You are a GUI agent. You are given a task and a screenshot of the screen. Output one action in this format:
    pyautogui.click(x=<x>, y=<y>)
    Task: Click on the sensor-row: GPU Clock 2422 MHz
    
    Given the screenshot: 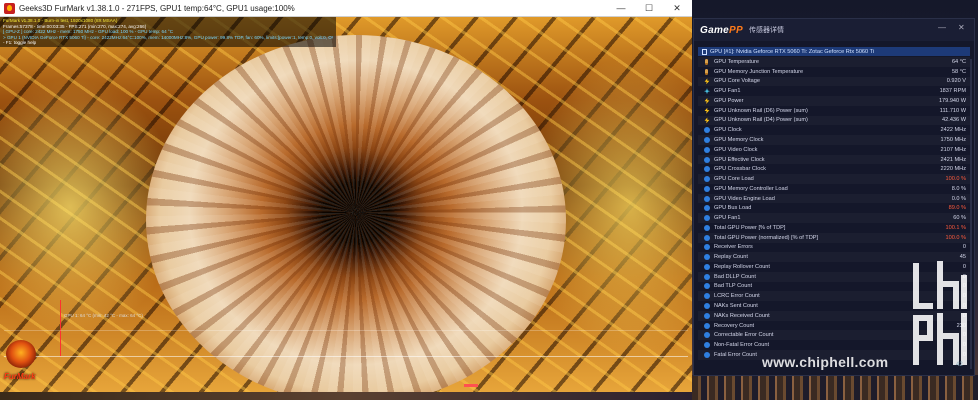 What is the action you would take?
    pyautogui.click(x=834, y=130)
    